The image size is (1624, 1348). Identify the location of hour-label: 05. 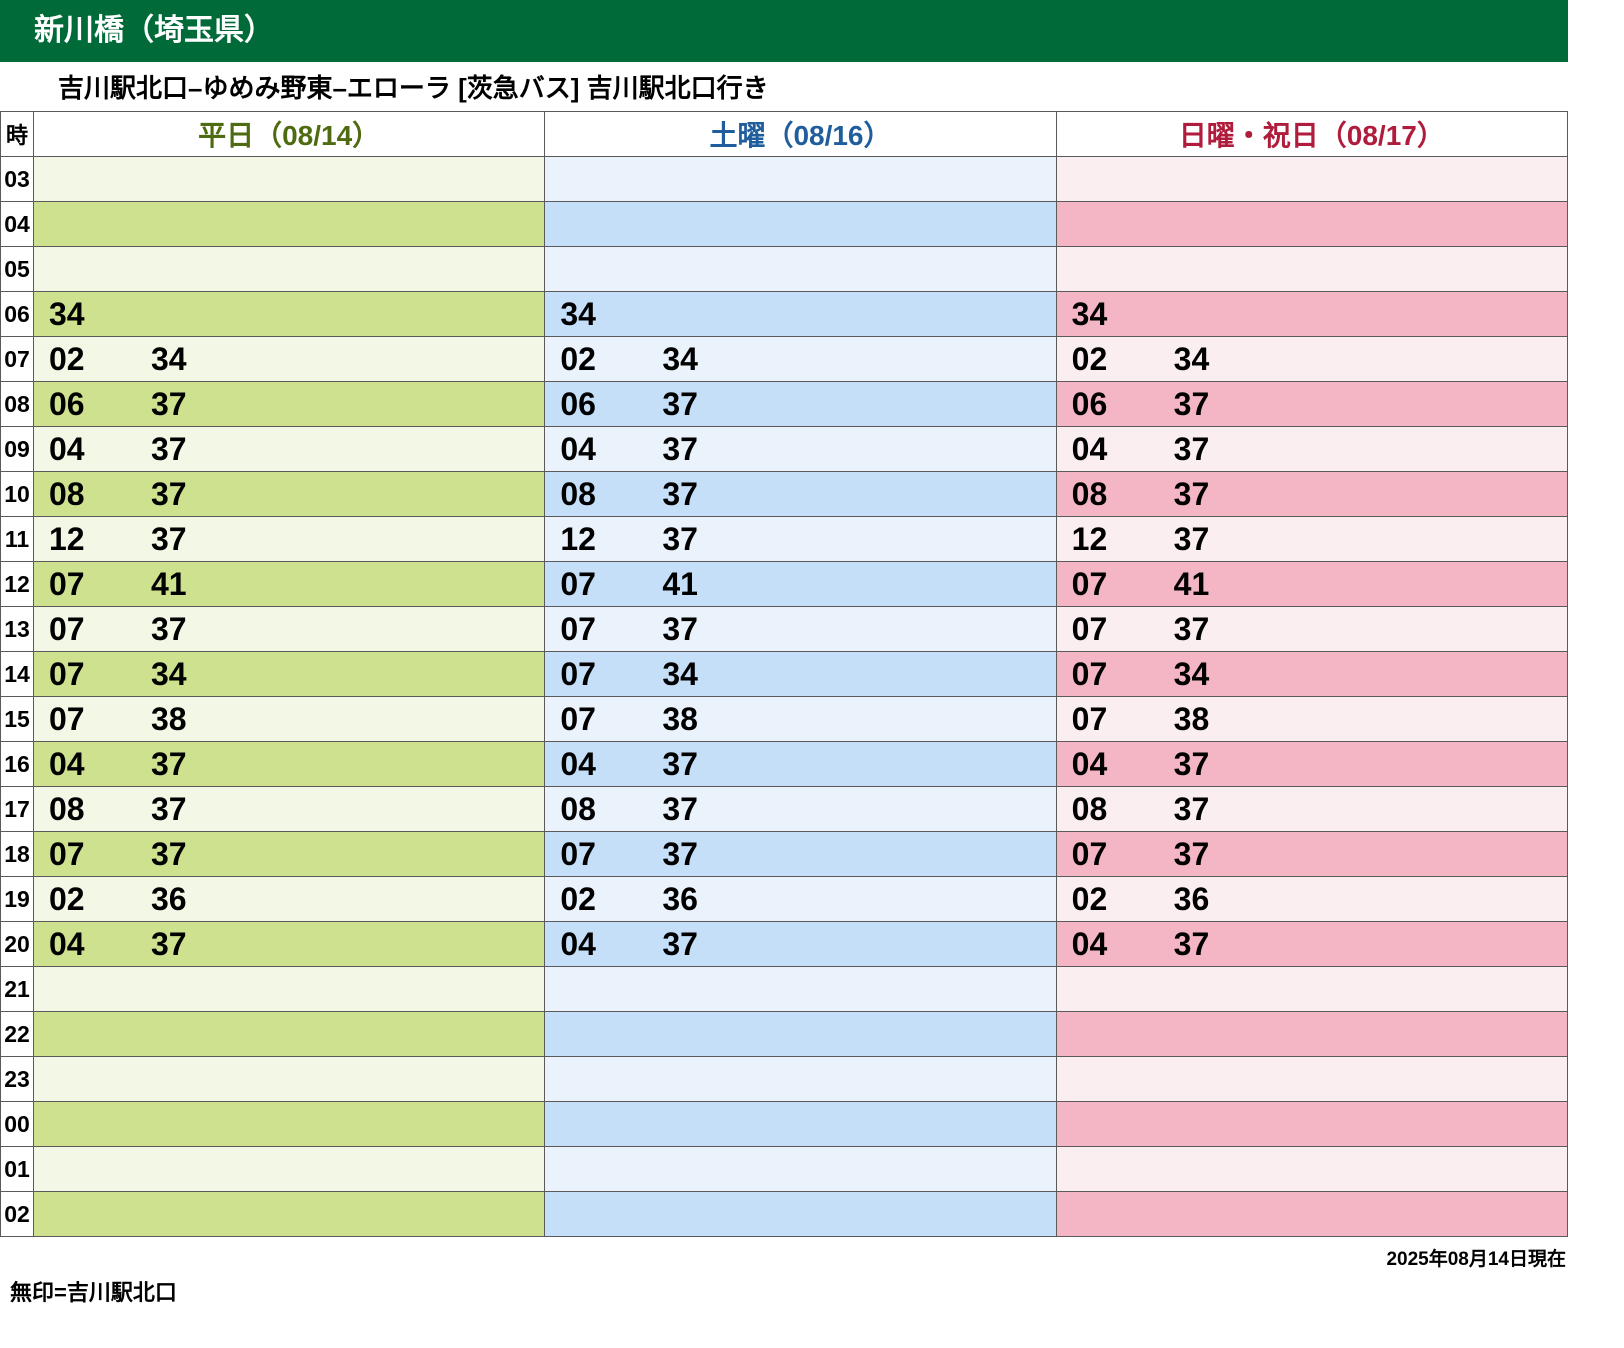
(17, 269).